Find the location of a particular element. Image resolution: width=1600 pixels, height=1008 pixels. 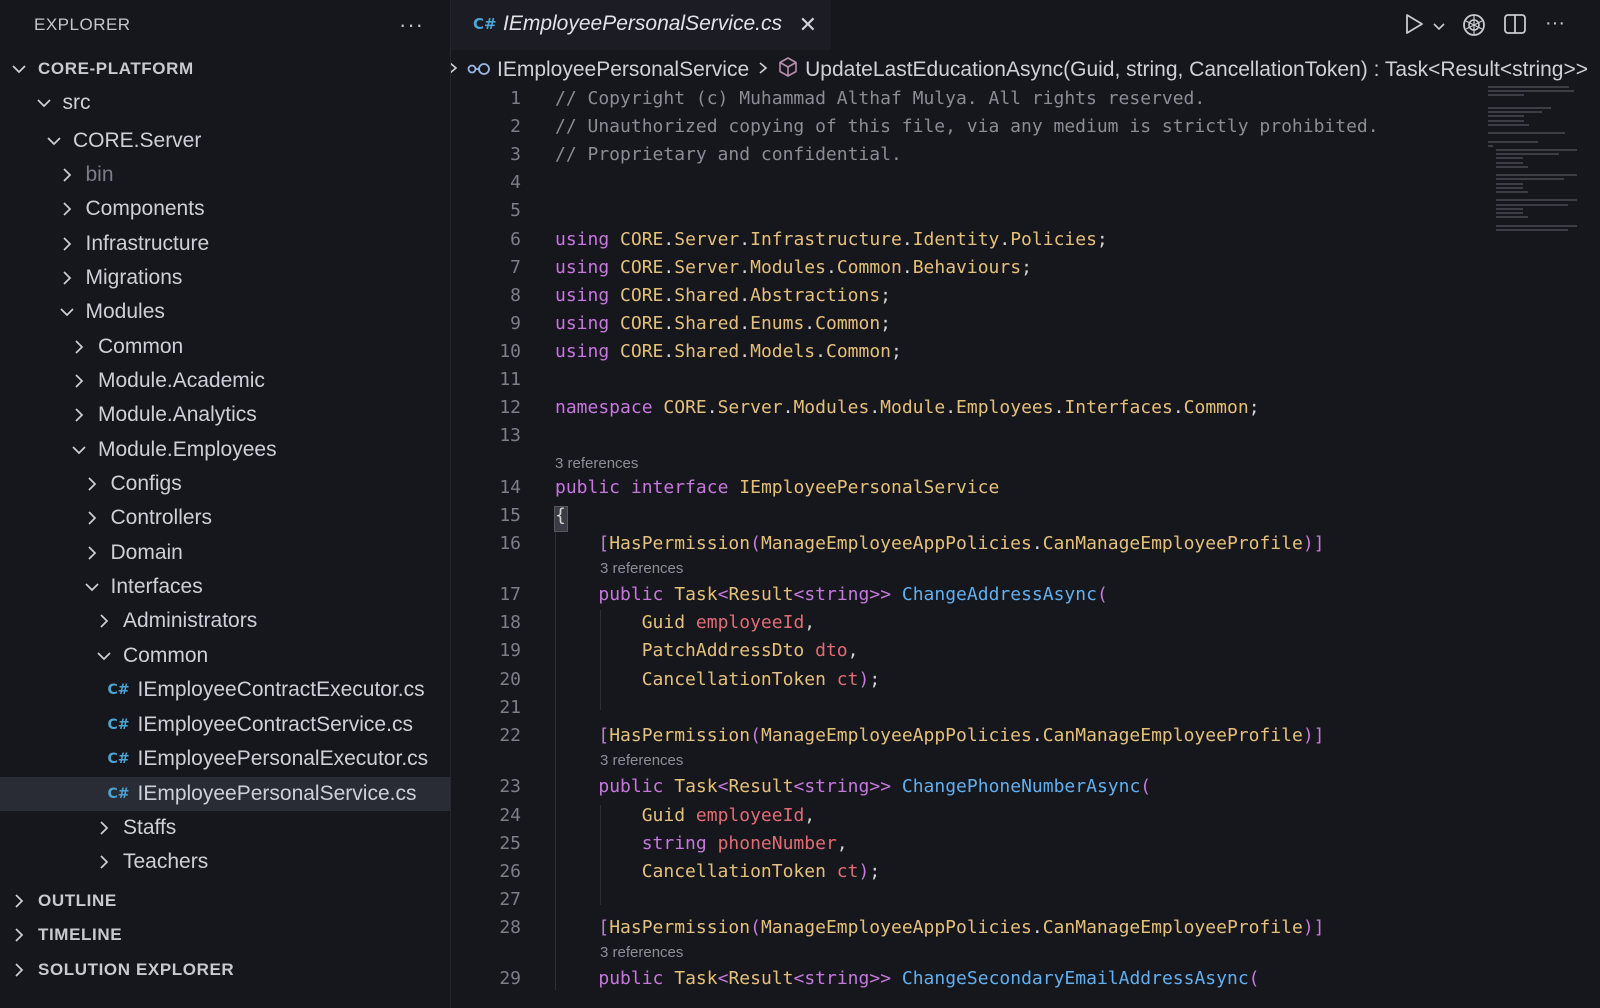

split-editor-icon is located at coordinates (1515, 27).